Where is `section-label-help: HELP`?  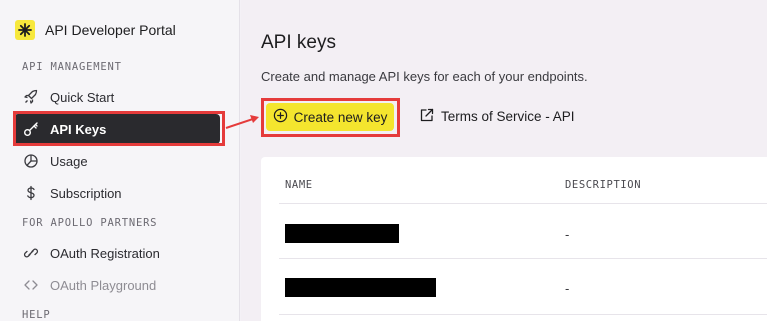 section-label-help: HELP is located at coordinates (36, 315).